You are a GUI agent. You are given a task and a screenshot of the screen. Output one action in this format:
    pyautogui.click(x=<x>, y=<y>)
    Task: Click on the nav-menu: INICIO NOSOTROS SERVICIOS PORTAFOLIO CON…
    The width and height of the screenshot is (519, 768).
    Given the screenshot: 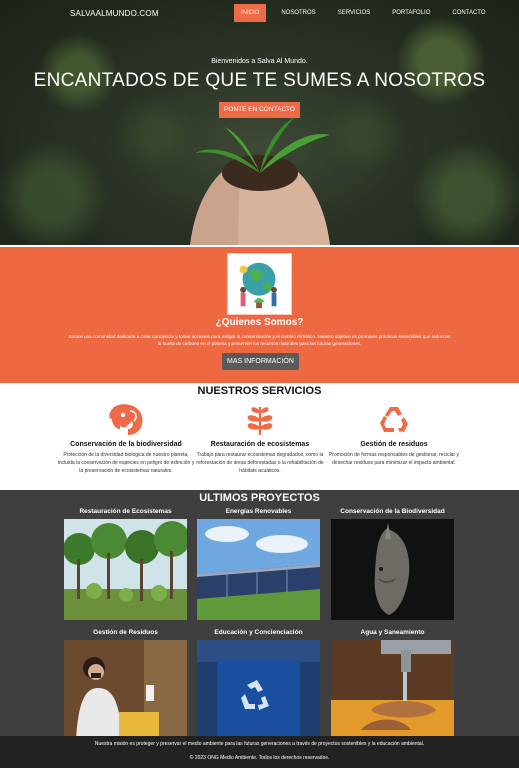 What is the action you would take?
    pyautogui.click(x=367, y=13)
    